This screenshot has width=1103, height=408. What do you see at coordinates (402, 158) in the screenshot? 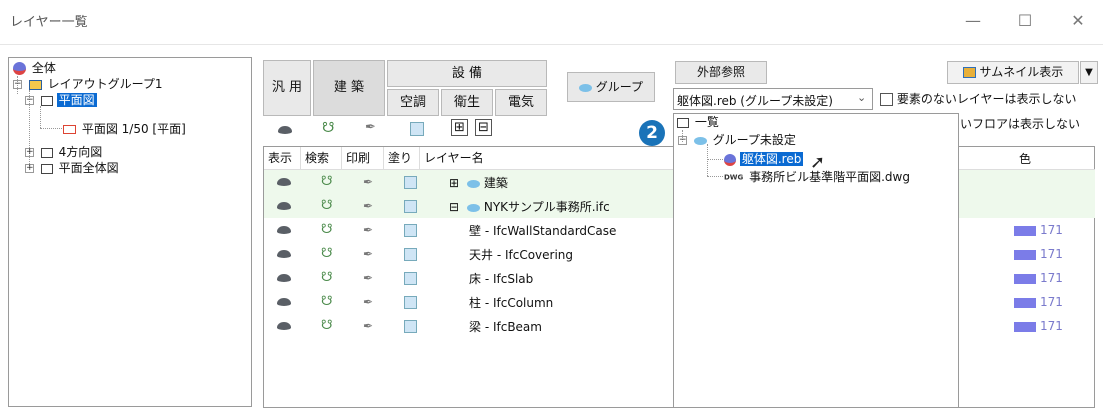
I see `column-fill: 塗り` at bounding box center [402, 158].